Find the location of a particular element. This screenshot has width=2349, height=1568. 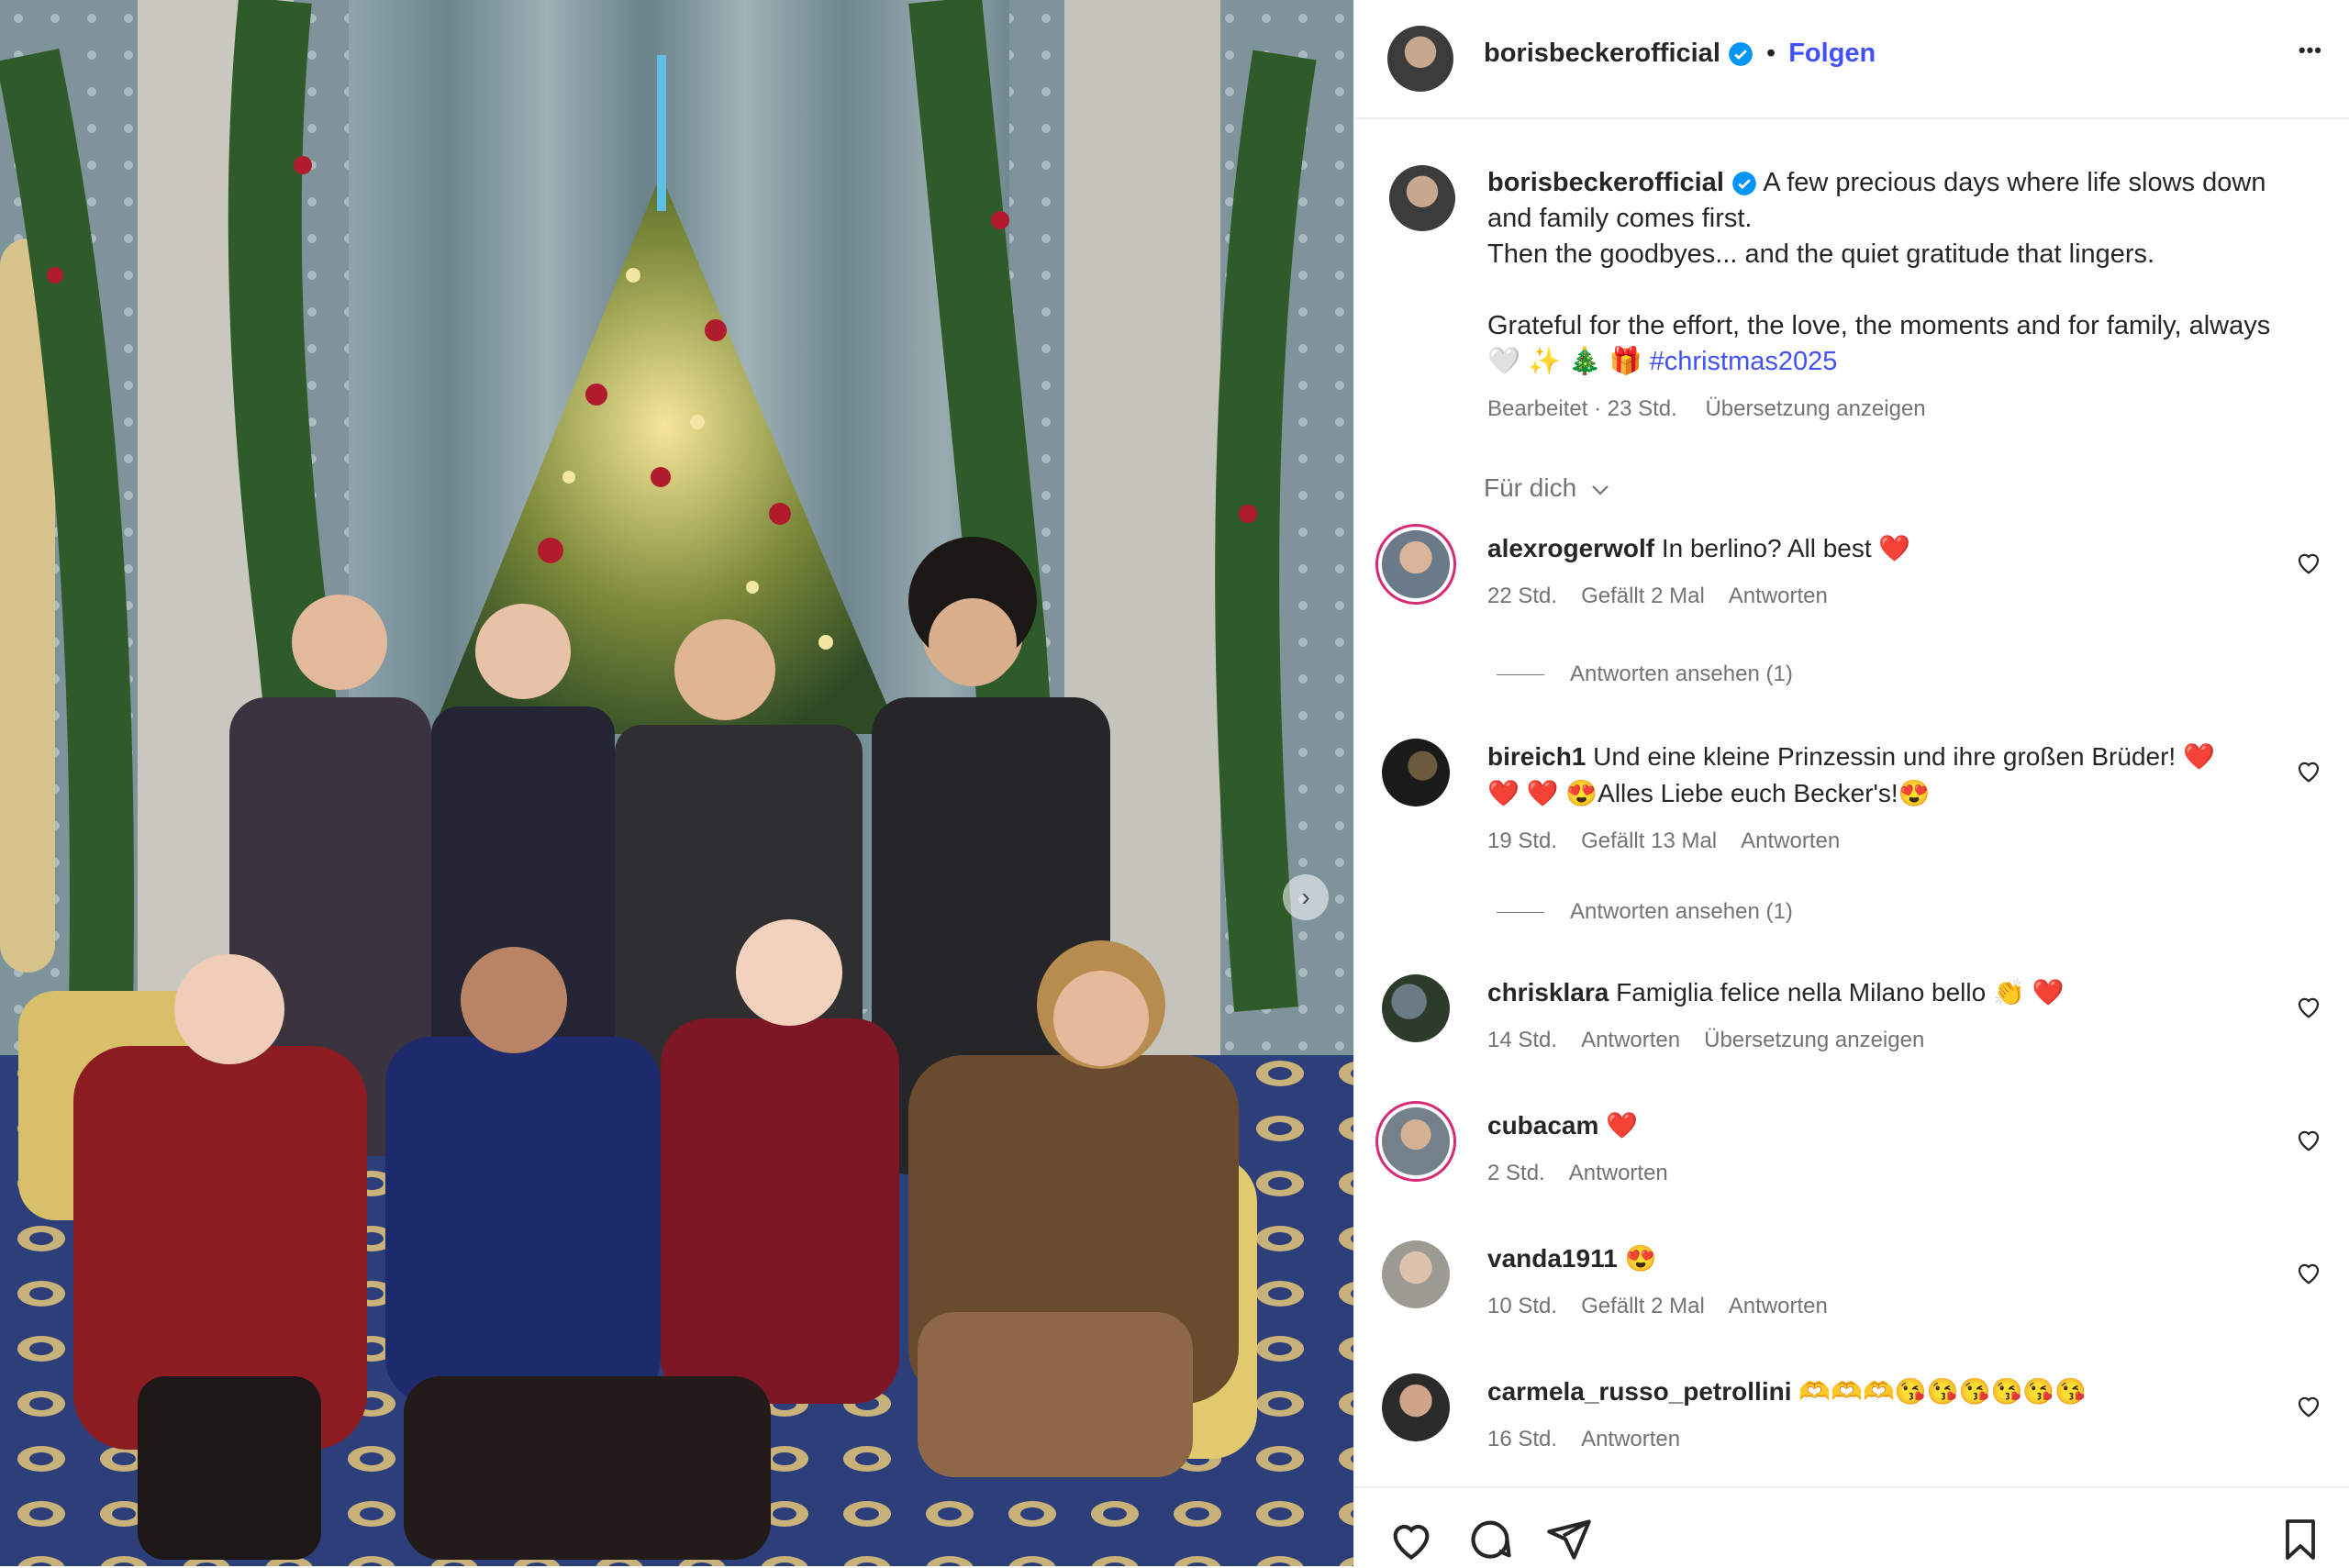

caption-emojis: 🤍 ✨ 🎄 🎁 is located at coordinates (1565, 361).